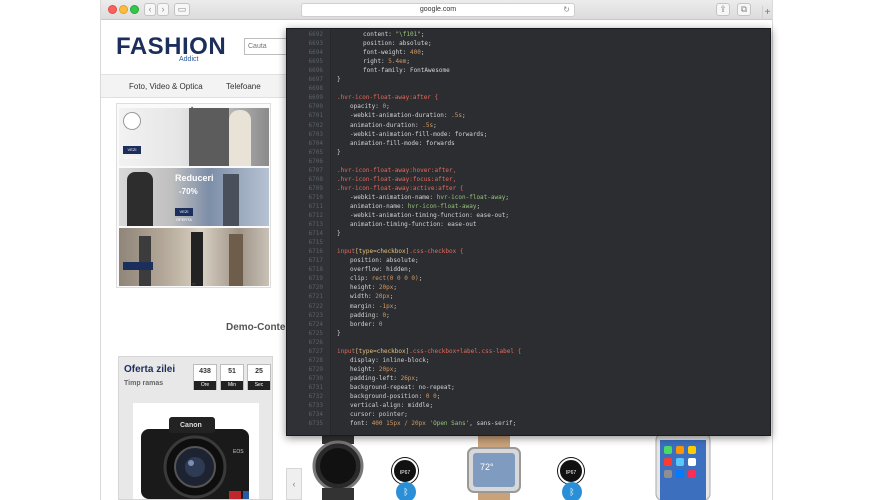 The image size is (870, 500). What do you see at coordinates (243, 87) in the screenshot?
I see `menu-item-telefoane: Telefoane` at bounding box center [243, 87].